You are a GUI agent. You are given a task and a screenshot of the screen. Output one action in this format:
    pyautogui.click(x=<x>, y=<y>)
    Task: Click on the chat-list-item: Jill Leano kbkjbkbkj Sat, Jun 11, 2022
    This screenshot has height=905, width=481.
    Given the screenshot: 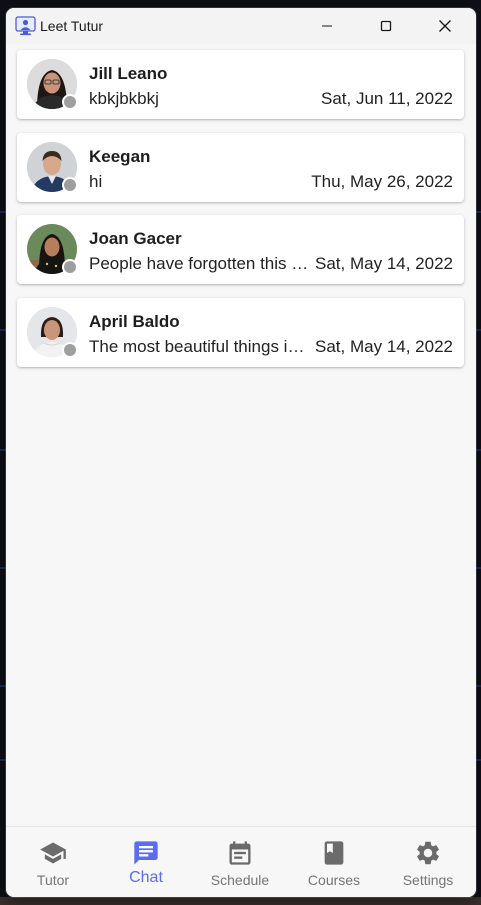 What is the action you would take?
    pyautogui.click(x=240, y=84)
    